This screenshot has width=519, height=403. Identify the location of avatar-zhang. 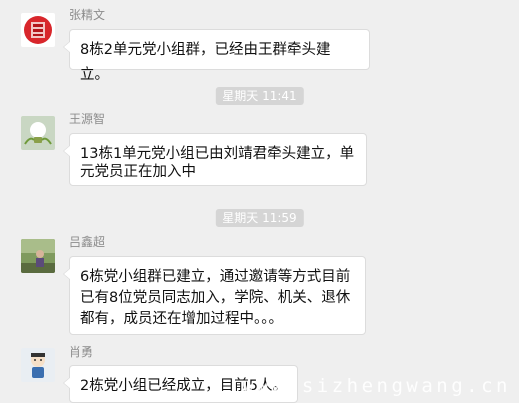
(38, 30).